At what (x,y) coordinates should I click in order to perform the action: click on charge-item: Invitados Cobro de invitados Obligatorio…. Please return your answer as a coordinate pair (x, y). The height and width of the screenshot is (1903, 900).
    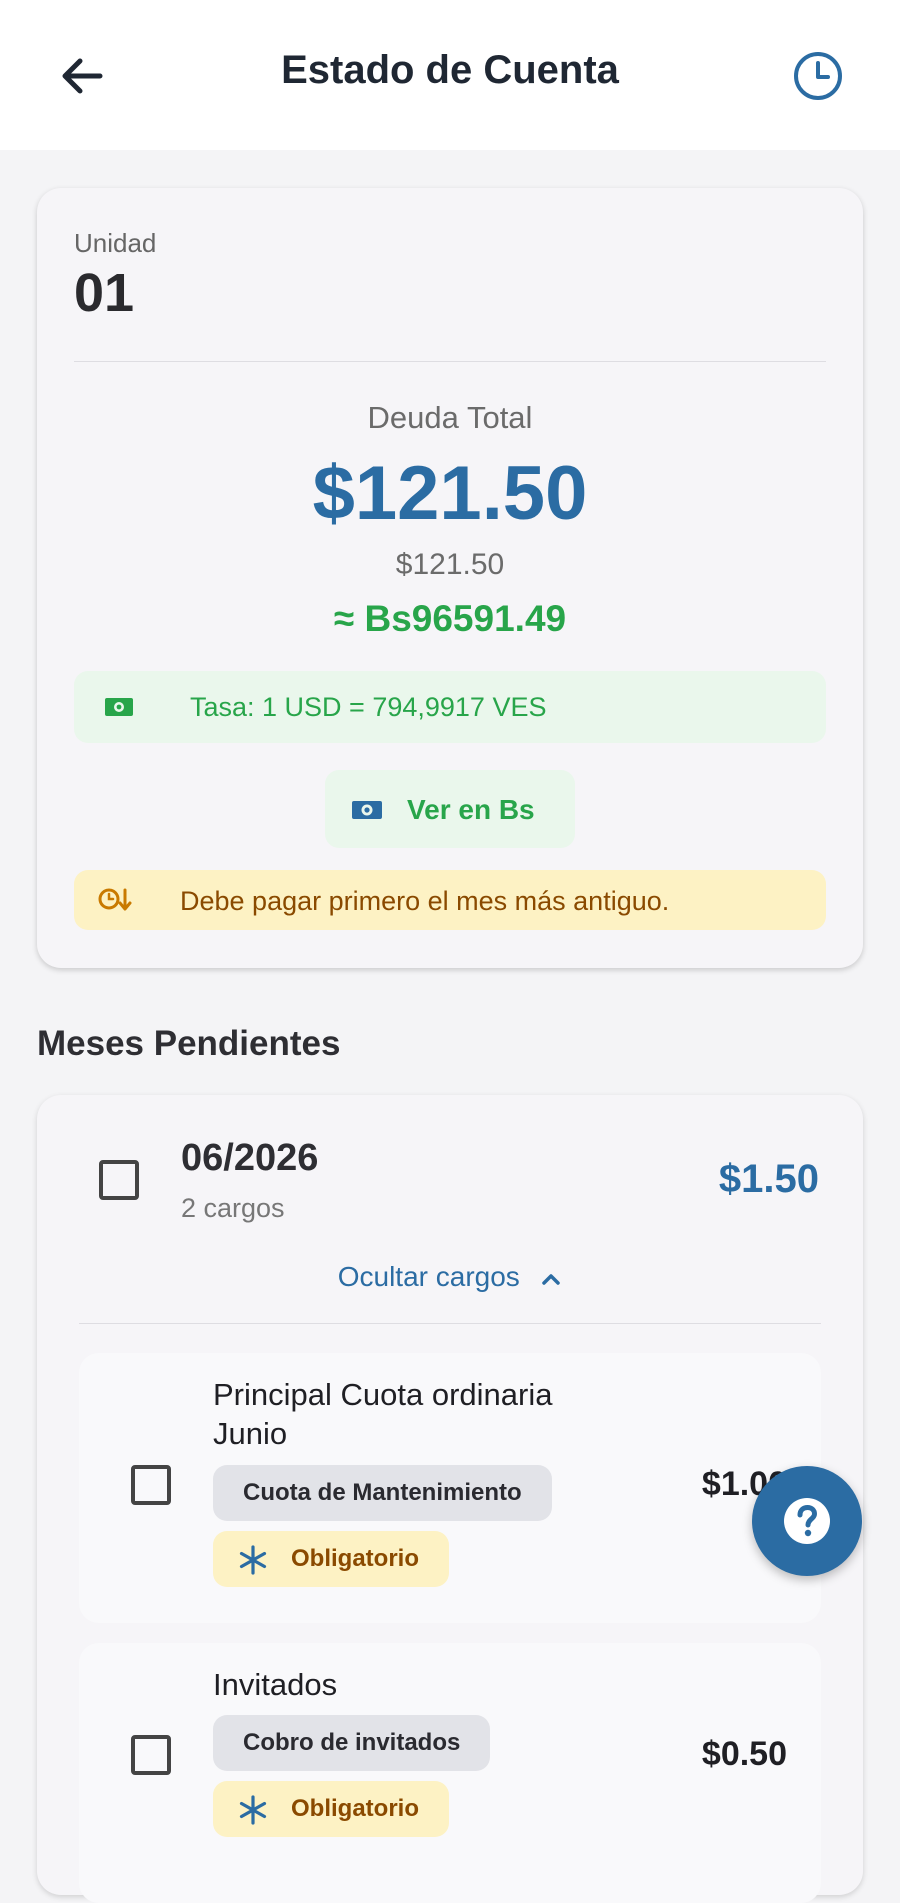
    Looking at the image, I should click on (450, 1773).